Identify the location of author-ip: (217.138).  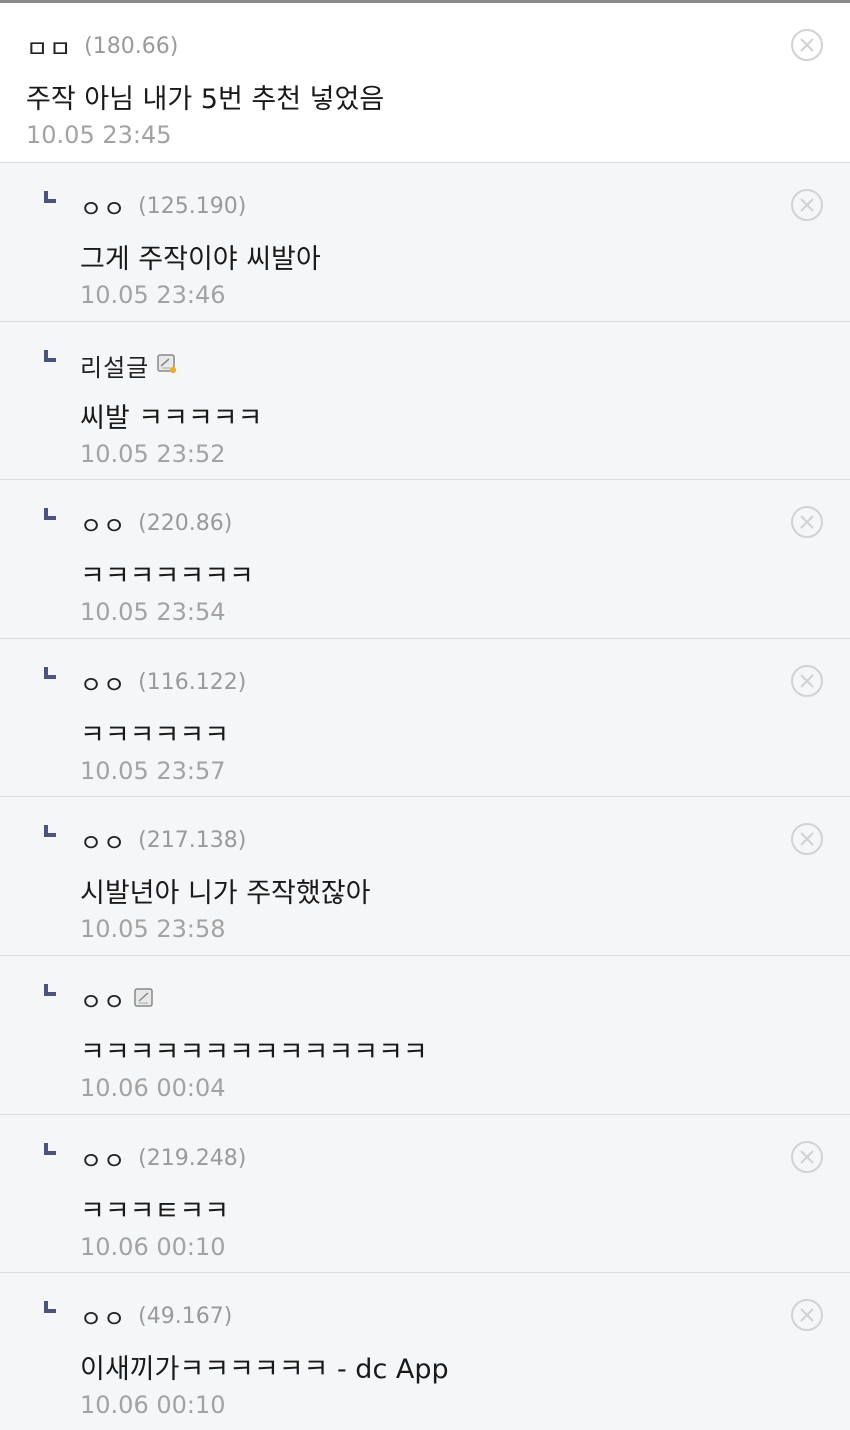
(192, 841).